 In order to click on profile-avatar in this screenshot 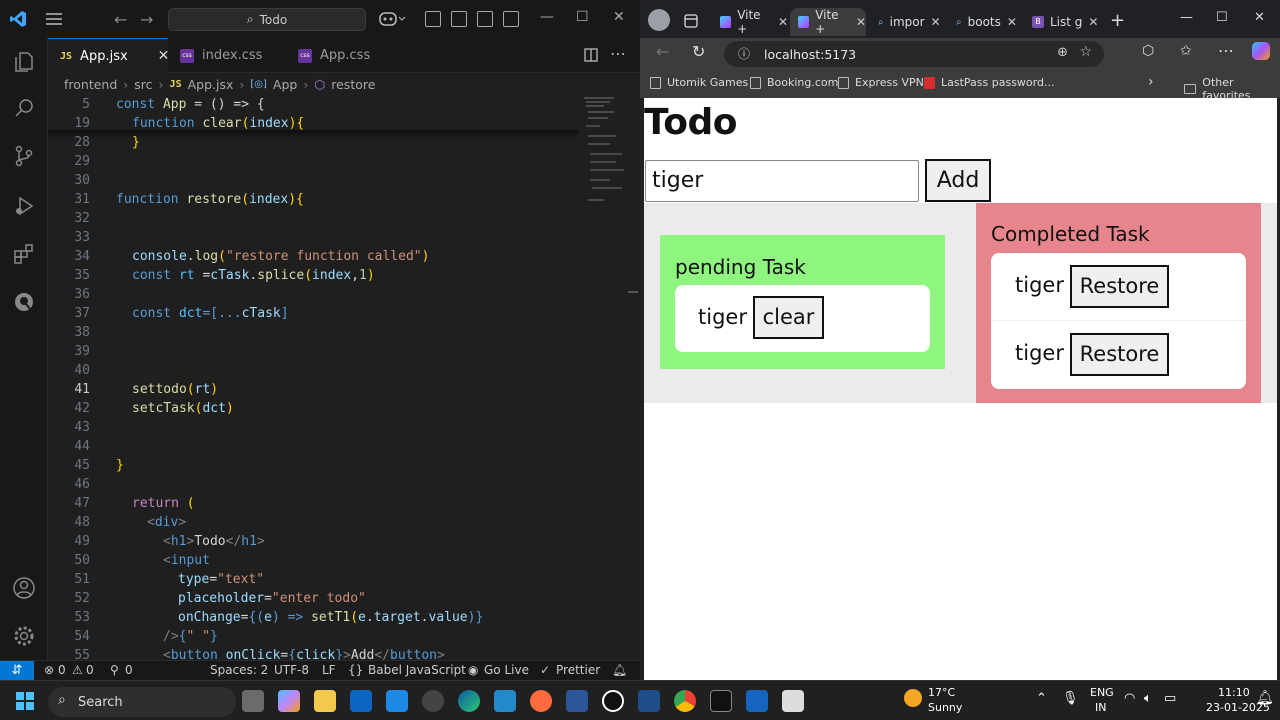, I will do `click(659, 20)`.